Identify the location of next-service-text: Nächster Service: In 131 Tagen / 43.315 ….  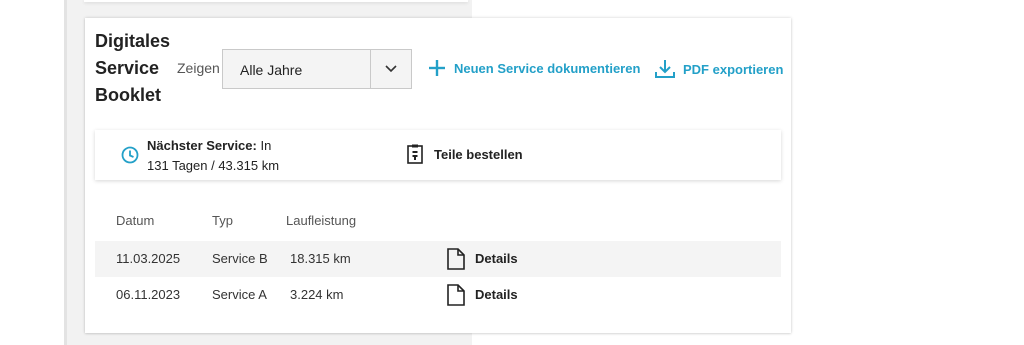
(222, 156).